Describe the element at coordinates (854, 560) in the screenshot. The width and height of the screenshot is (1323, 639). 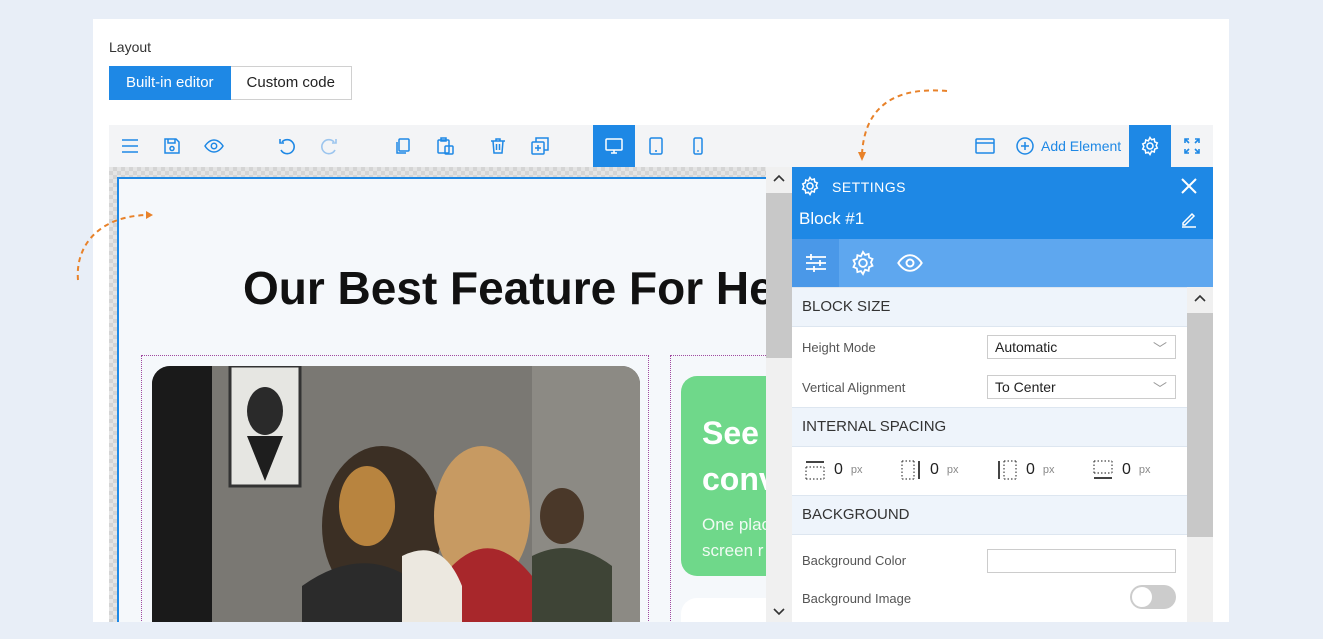
I see `background-color-label: Background Color` at that location.